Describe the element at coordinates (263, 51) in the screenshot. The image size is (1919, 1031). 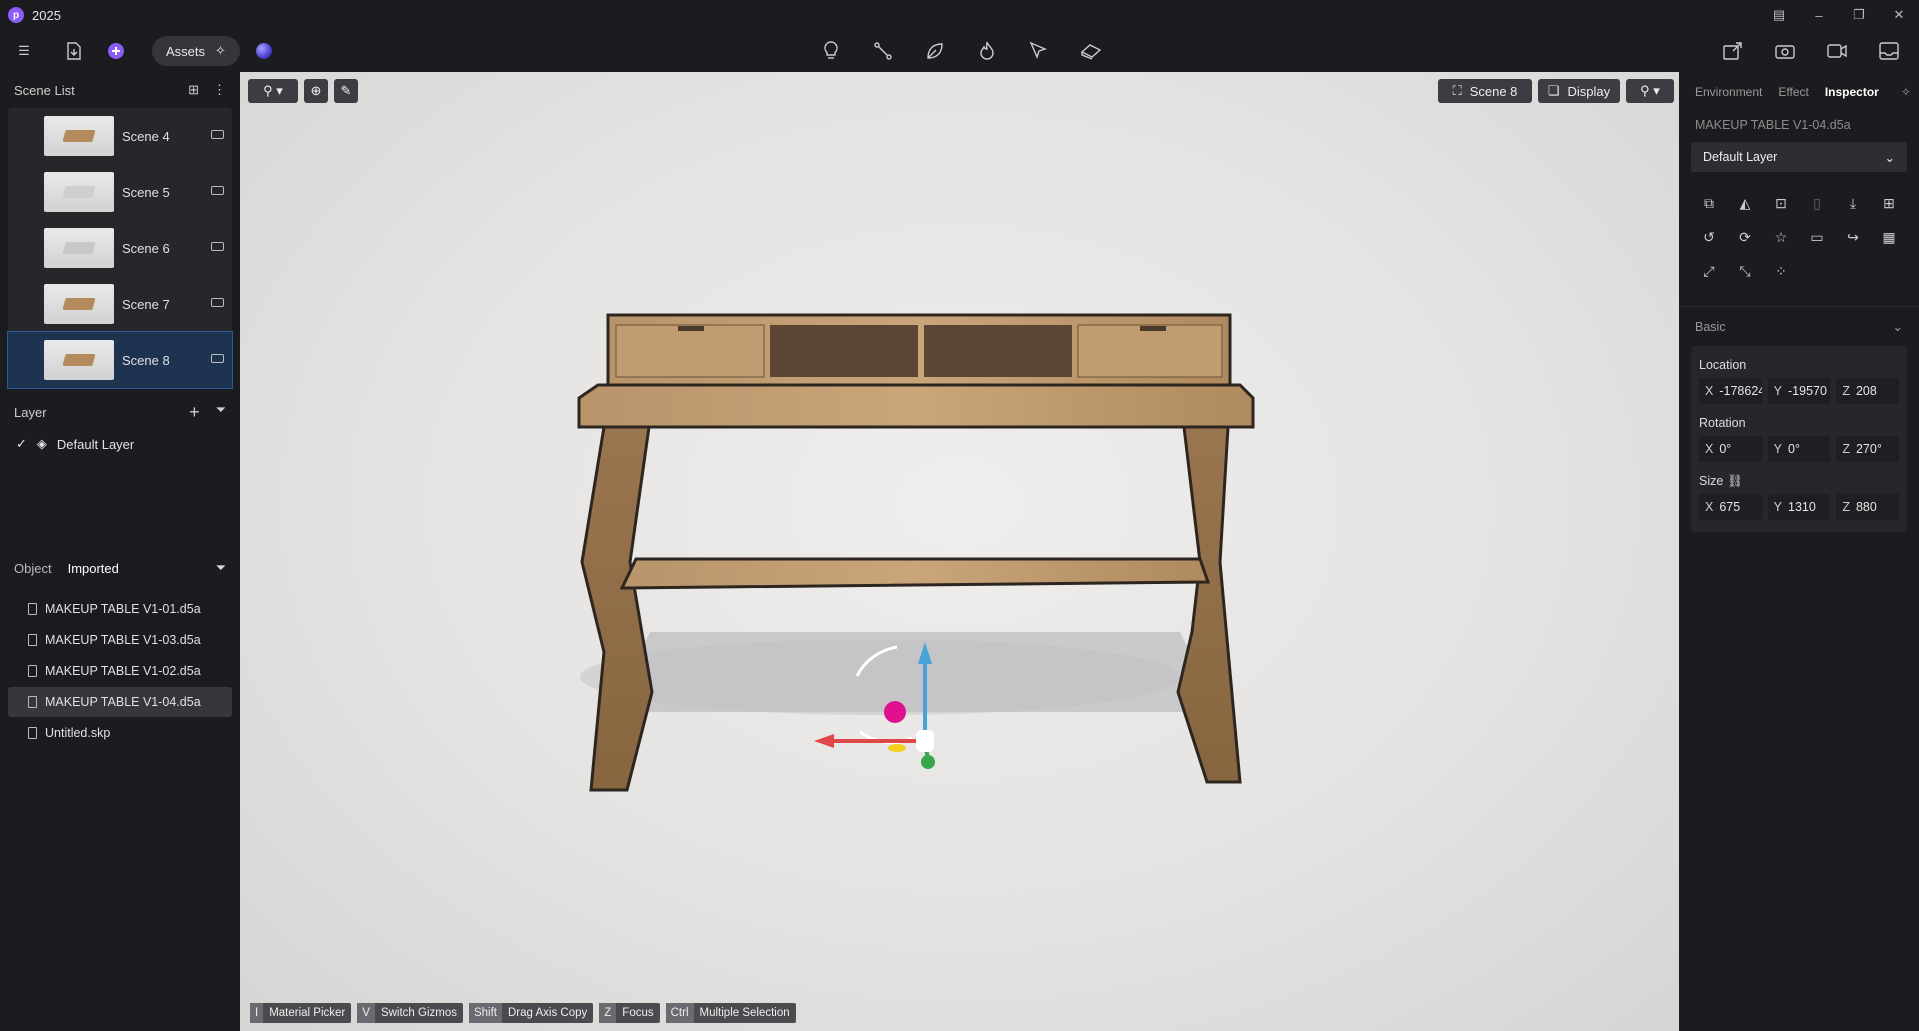
I see `material-sphere-icon` at that location.